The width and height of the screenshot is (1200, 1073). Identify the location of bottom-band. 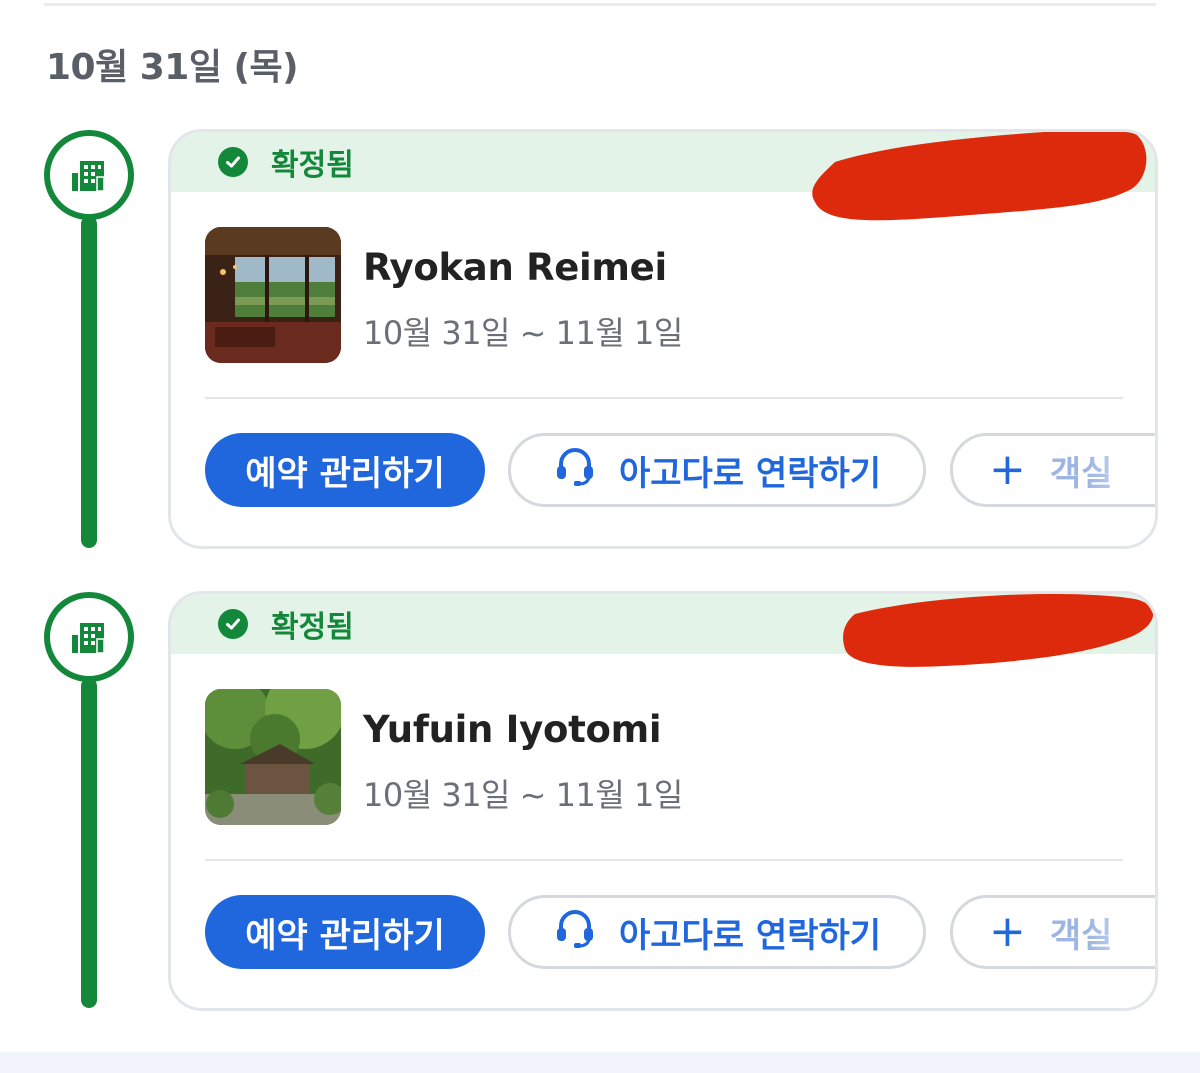
(600, 1062).